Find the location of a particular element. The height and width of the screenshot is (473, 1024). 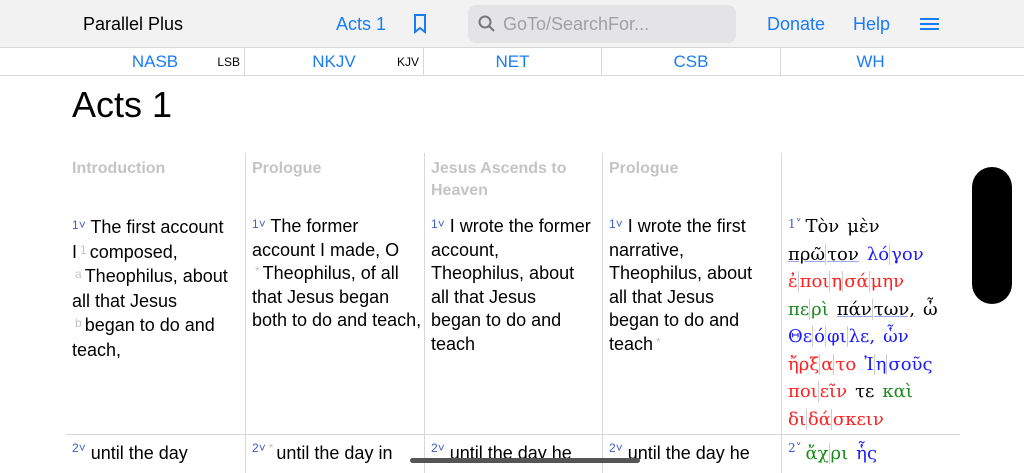

home-indicator is located at coordinates (525, 460).